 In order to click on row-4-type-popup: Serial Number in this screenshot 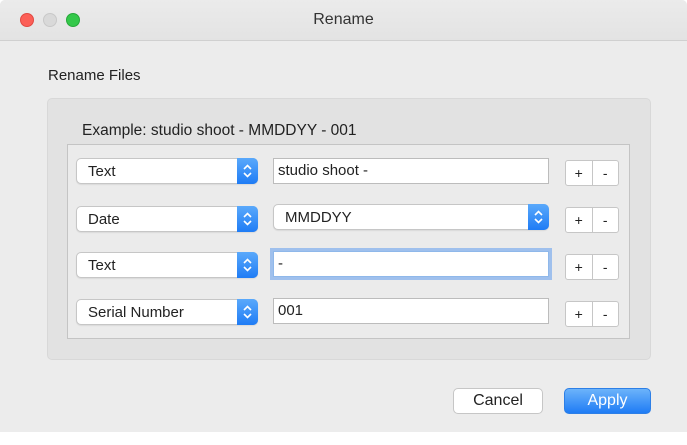, I will do `click(167, 312)`.